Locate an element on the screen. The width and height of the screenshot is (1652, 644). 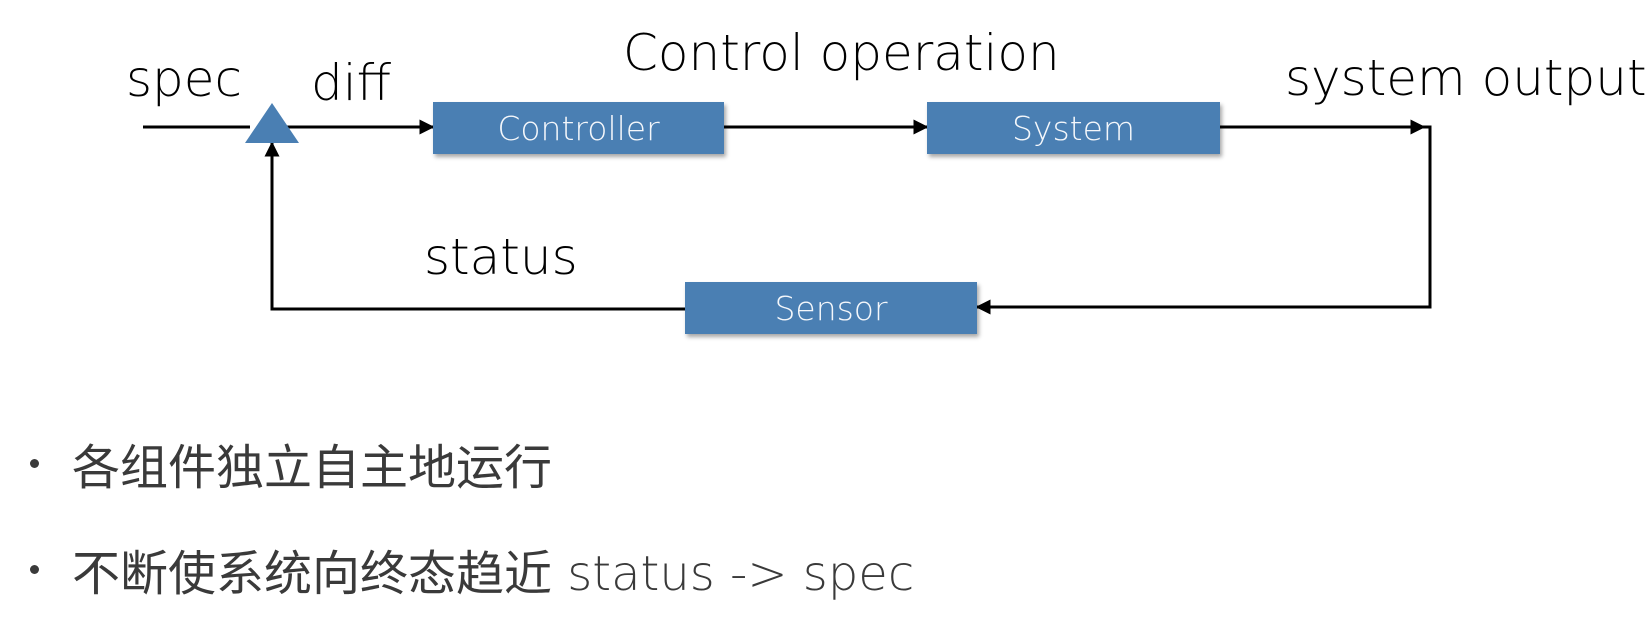
system-output-label: system output is located at coordinates (1466, 78).